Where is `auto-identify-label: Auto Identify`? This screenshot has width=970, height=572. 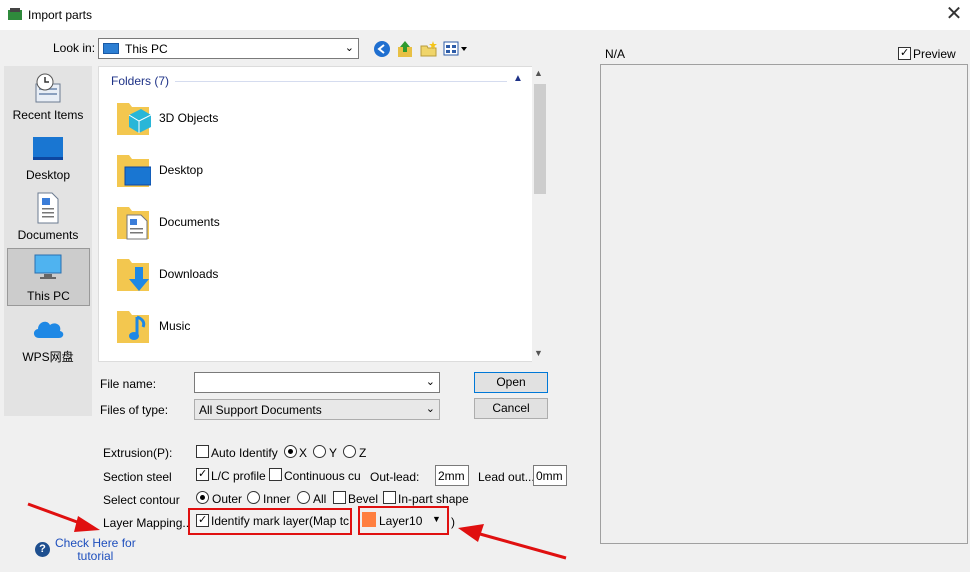 auto-identify-label: Auto Identify is located at coordinates (244, 453).